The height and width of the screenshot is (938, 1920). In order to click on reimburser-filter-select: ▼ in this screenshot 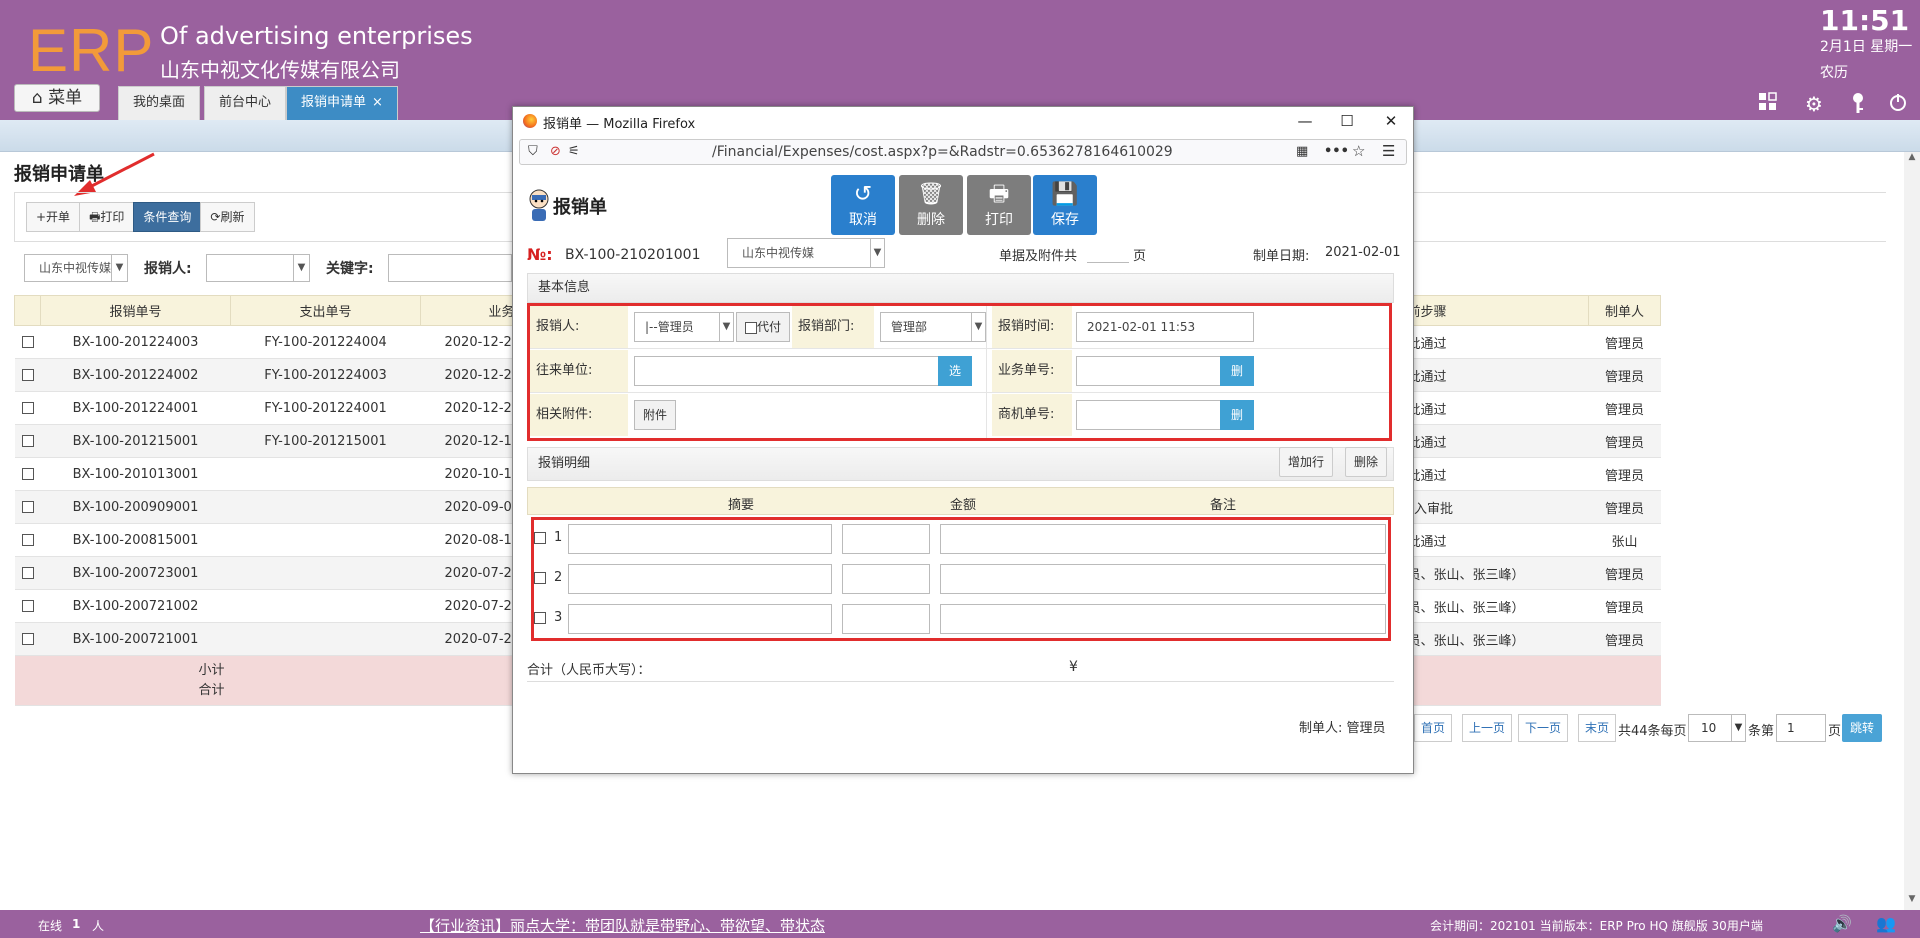, I will do `click(258, 268)`.